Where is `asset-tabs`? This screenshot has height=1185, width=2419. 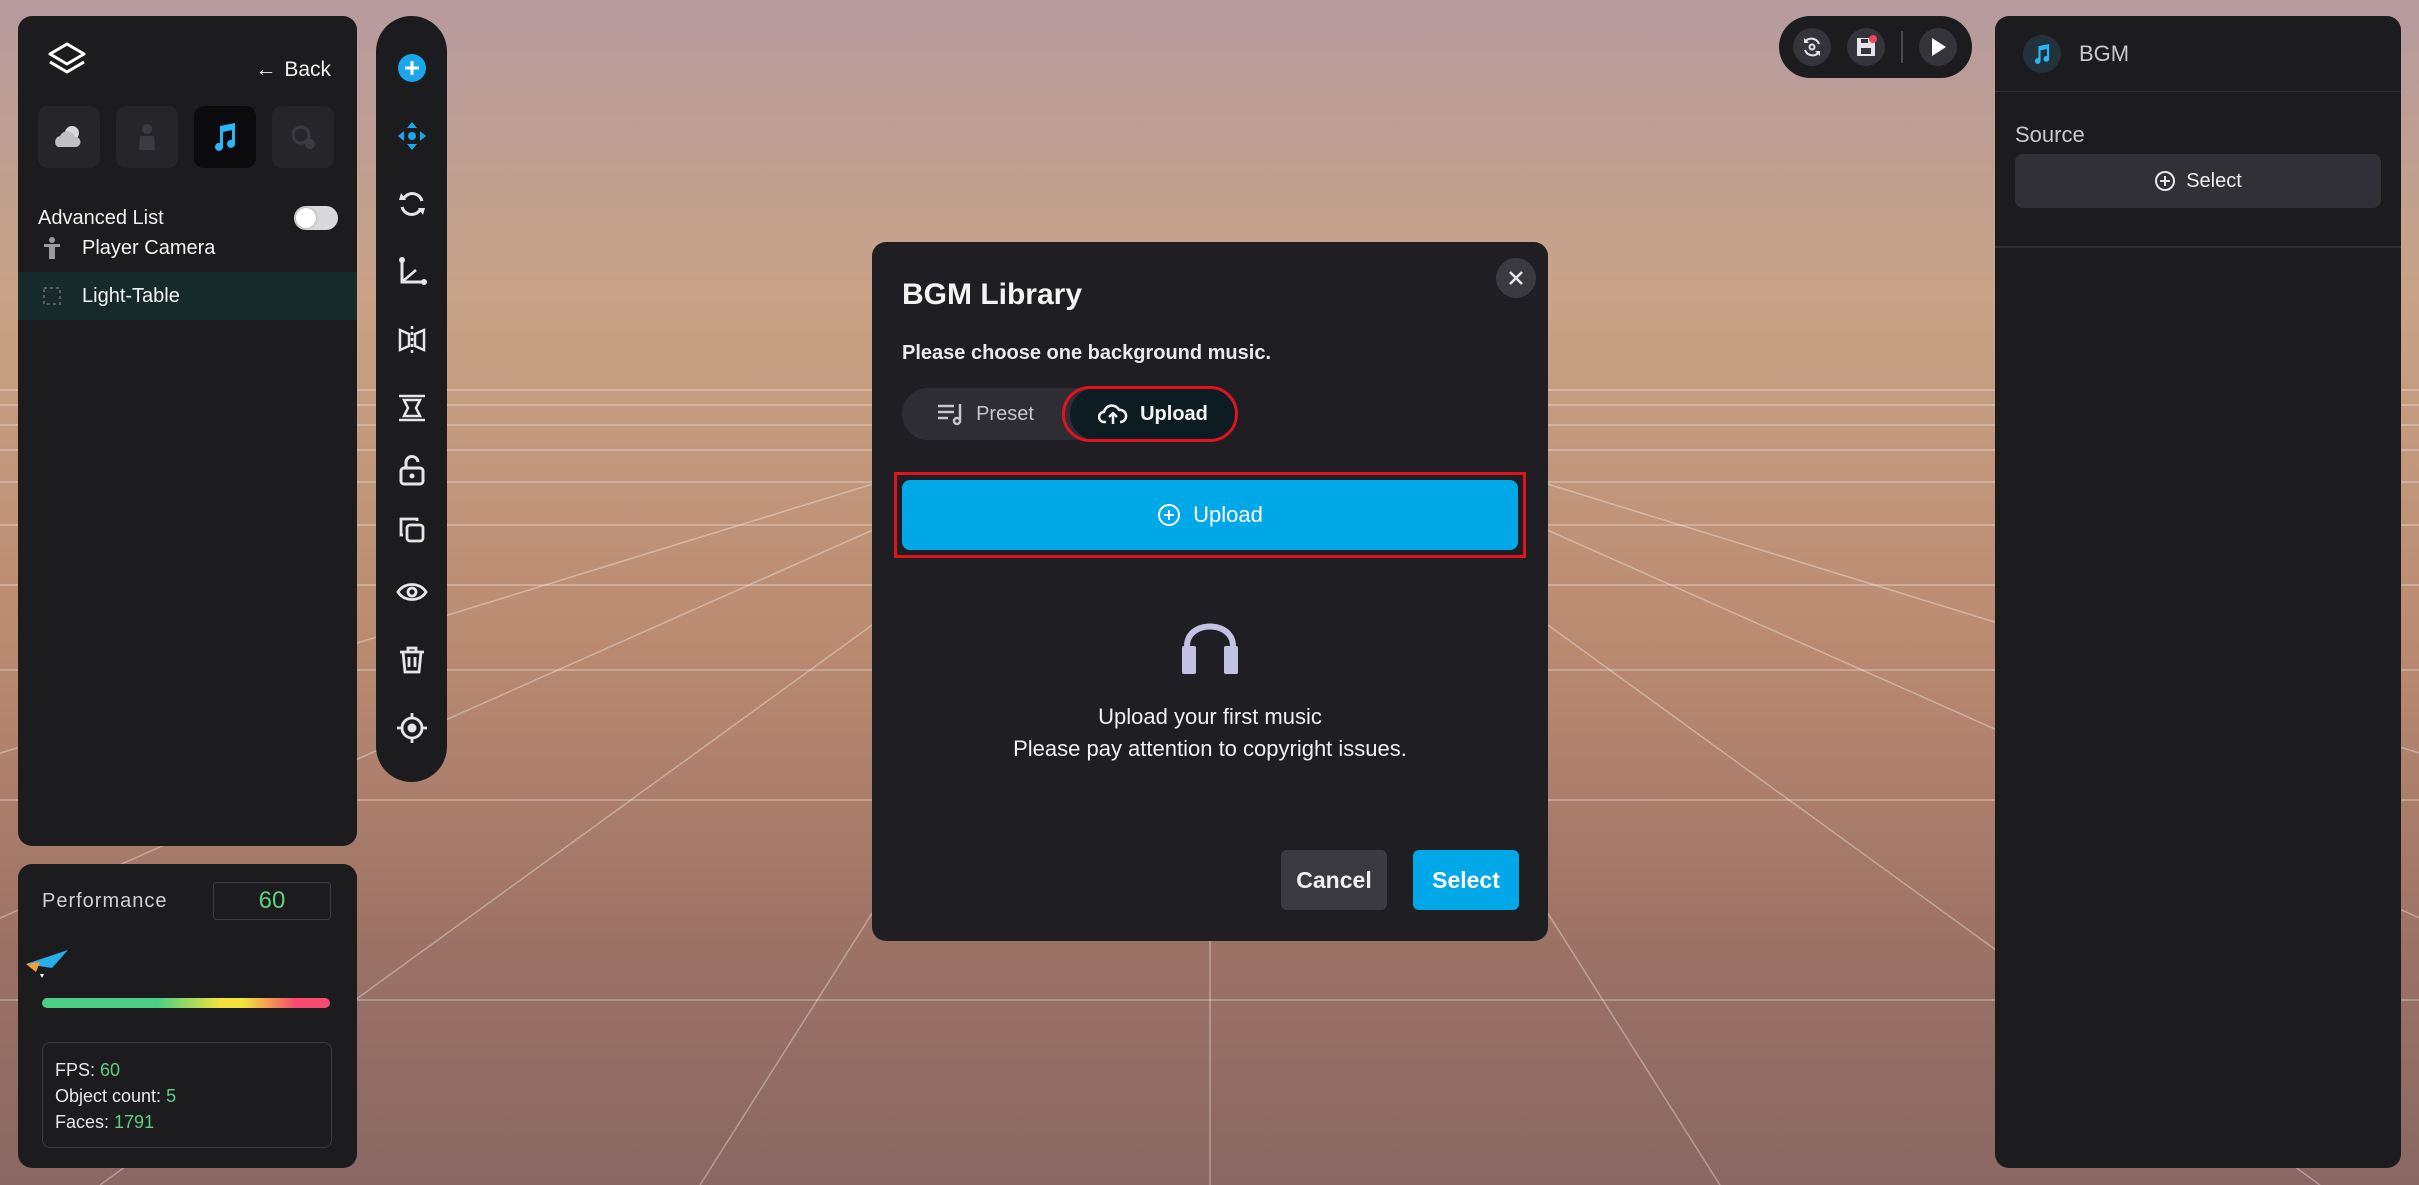 asset-tabs is located at coordinates (186, 137).